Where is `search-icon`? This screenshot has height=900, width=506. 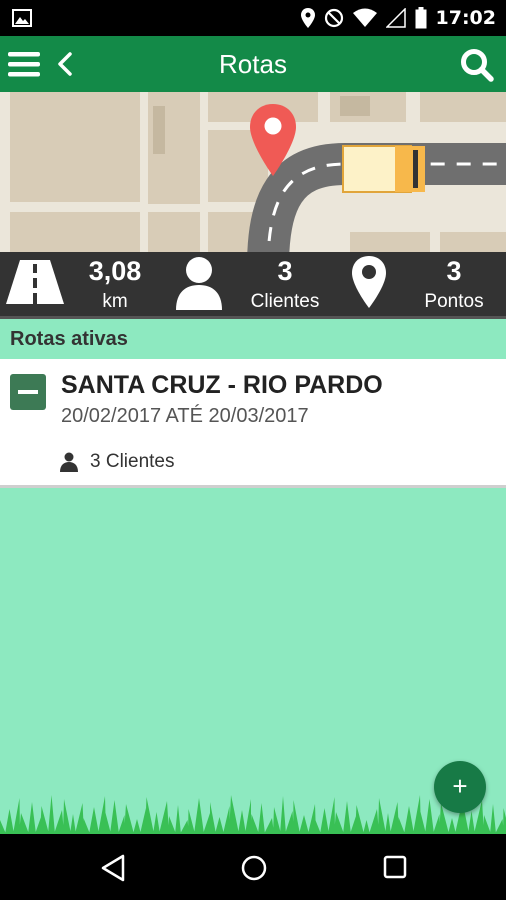 search-icon is located at coordinates (477, 65).